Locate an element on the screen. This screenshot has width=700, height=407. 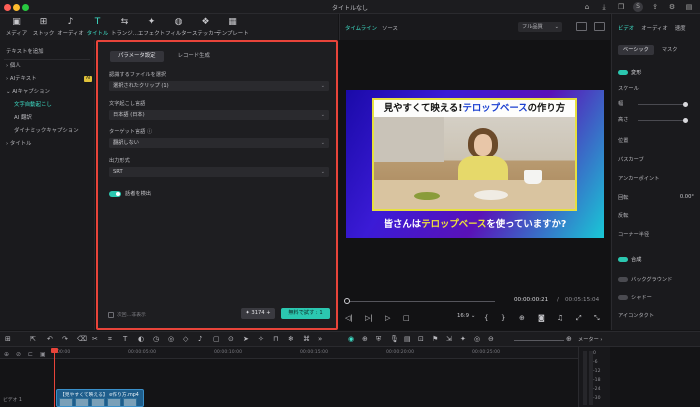
speaker-detect-toggle is located at coordinates (115, 193).